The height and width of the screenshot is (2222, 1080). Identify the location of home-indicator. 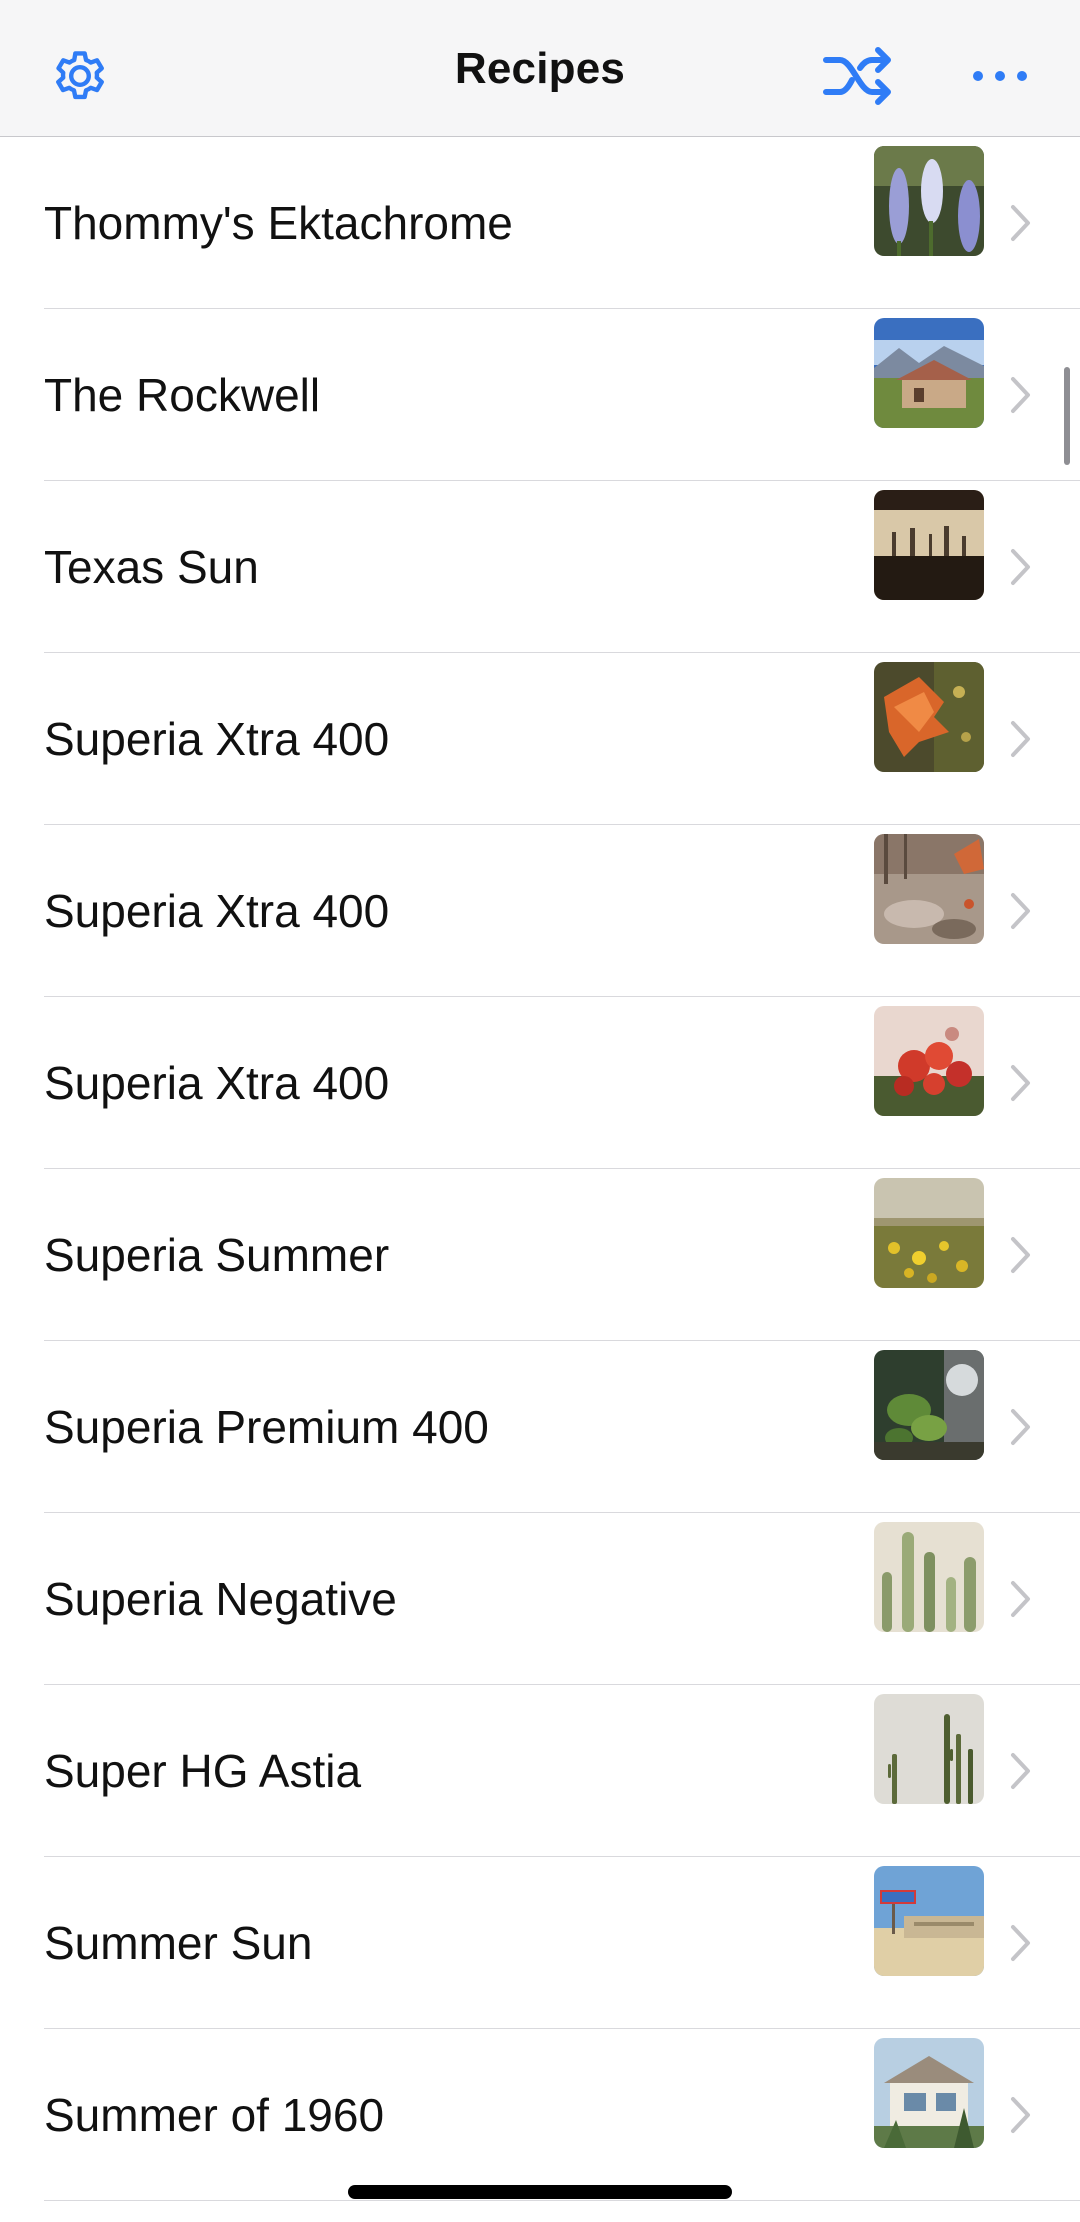
(540, 2192).